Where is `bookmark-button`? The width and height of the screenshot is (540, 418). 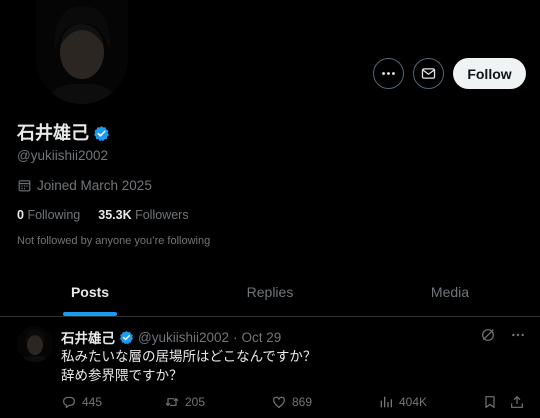 bookmark-button is located at coordinates (490, 402).